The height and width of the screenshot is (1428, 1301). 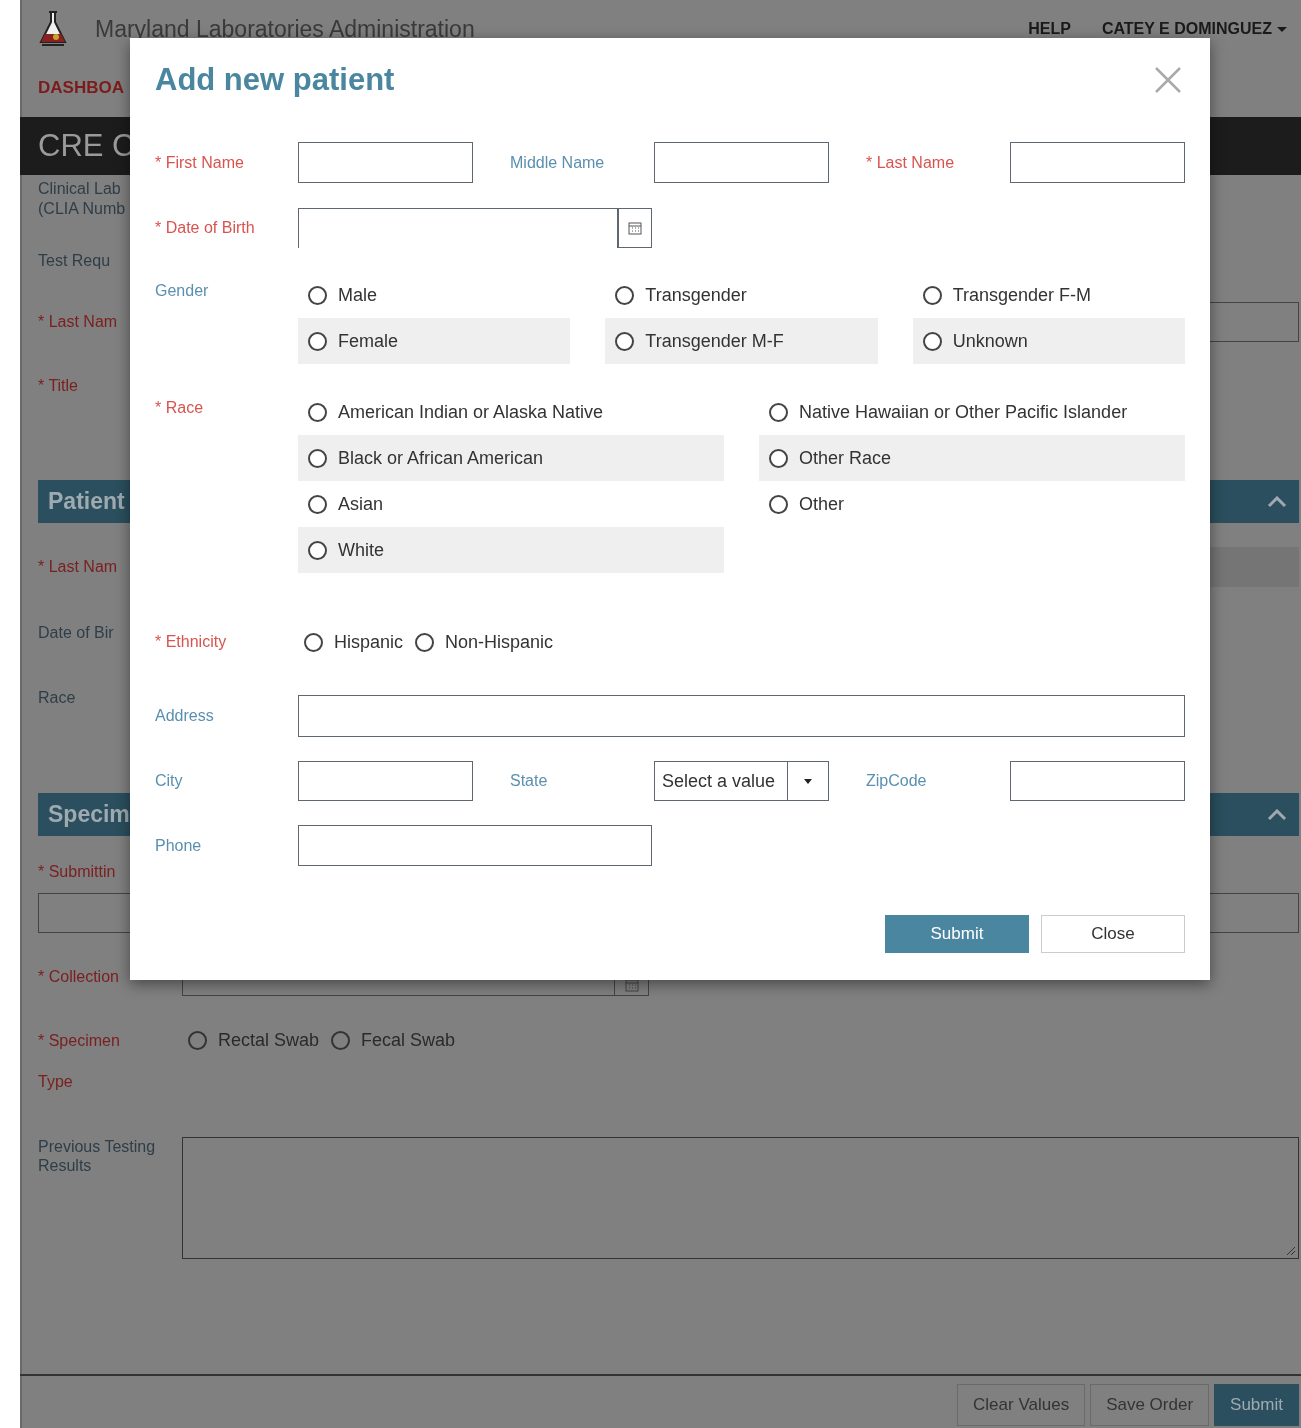 I want to click on lab-info-text: Clinical Lab, so click(x=80, y=189).